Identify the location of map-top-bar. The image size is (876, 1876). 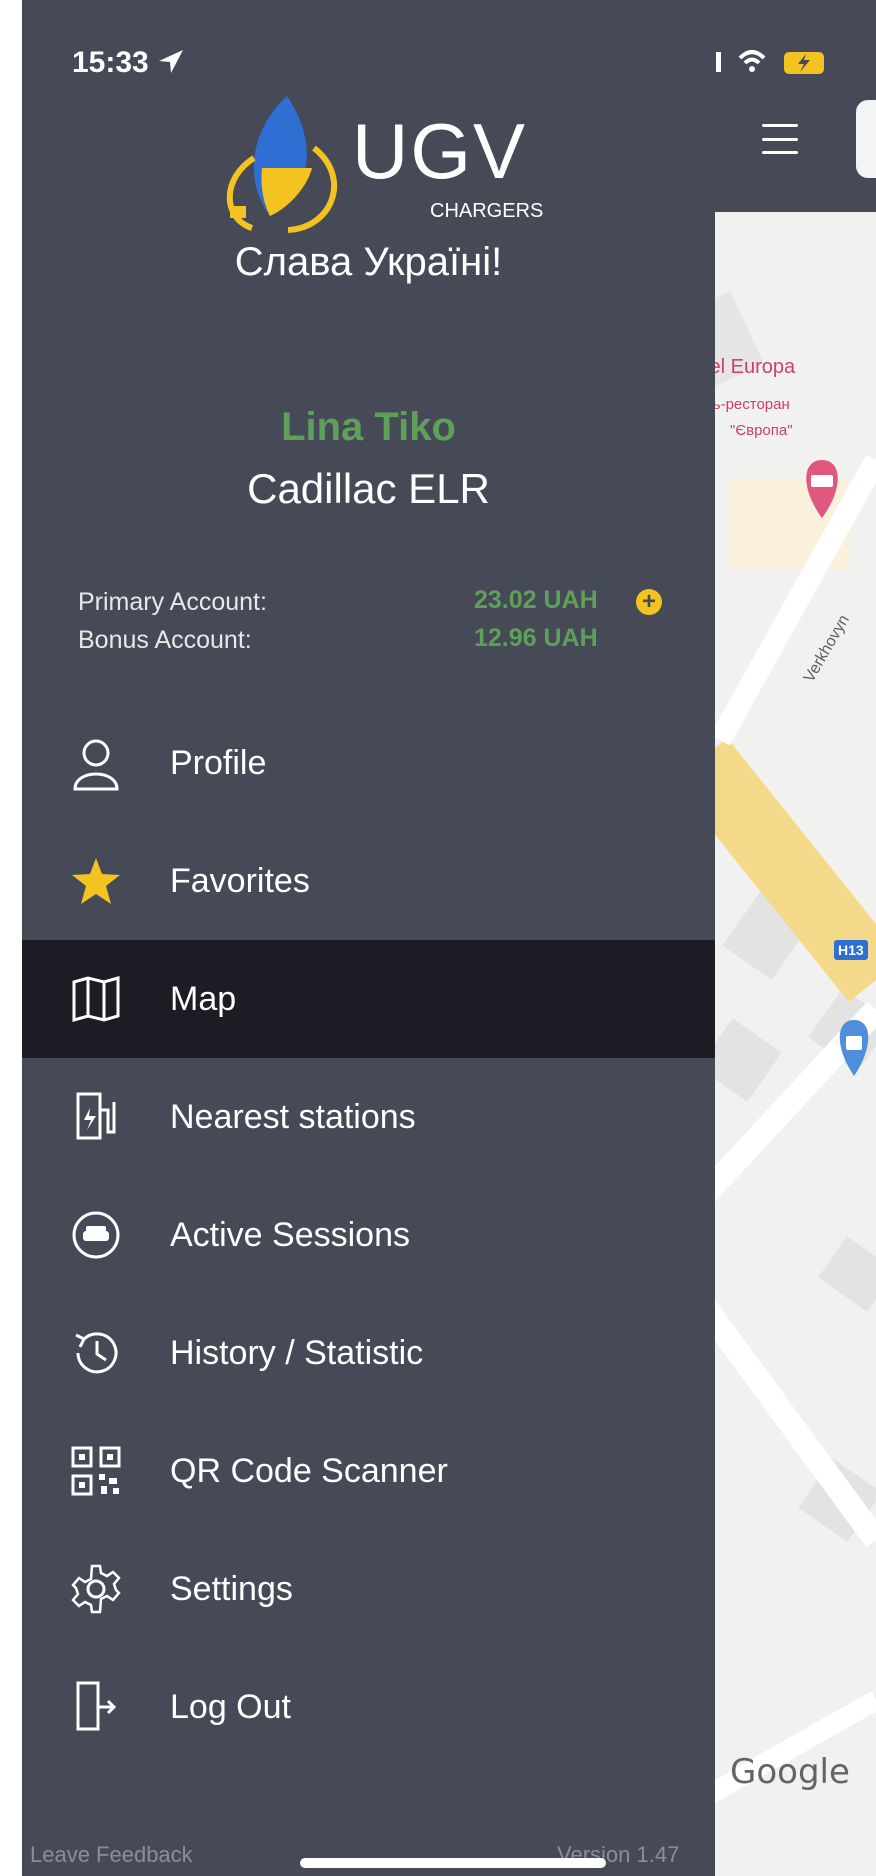
(788, 106).